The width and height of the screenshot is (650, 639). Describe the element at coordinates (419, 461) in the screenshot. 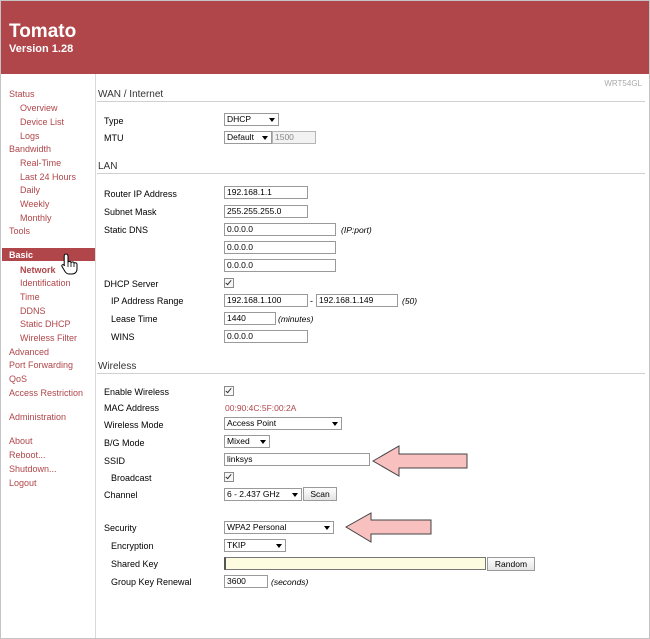

I see `ssid-callout-arrow-icon` at that location.